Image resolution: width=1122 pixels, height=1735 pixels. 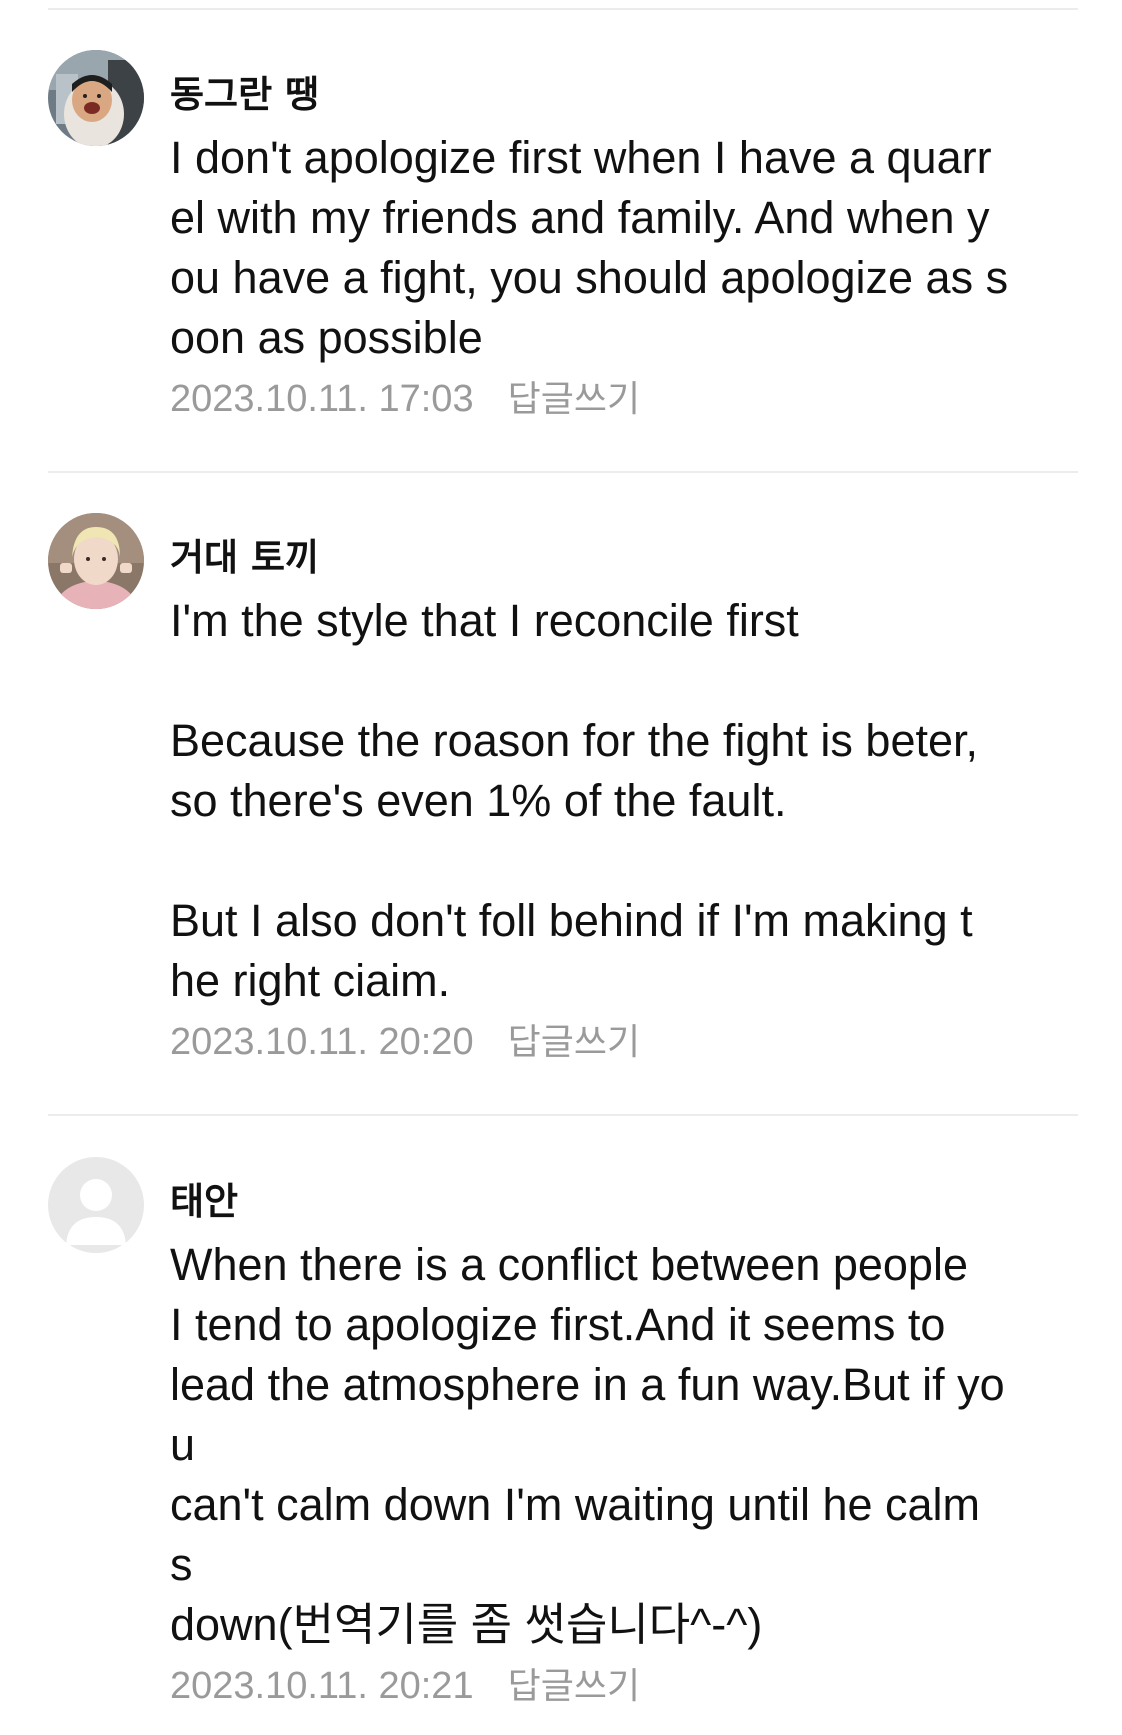 I want to click on comment-meta: 2023.10.11. 17:03 답글쓰기, so click(x=630, y=399).